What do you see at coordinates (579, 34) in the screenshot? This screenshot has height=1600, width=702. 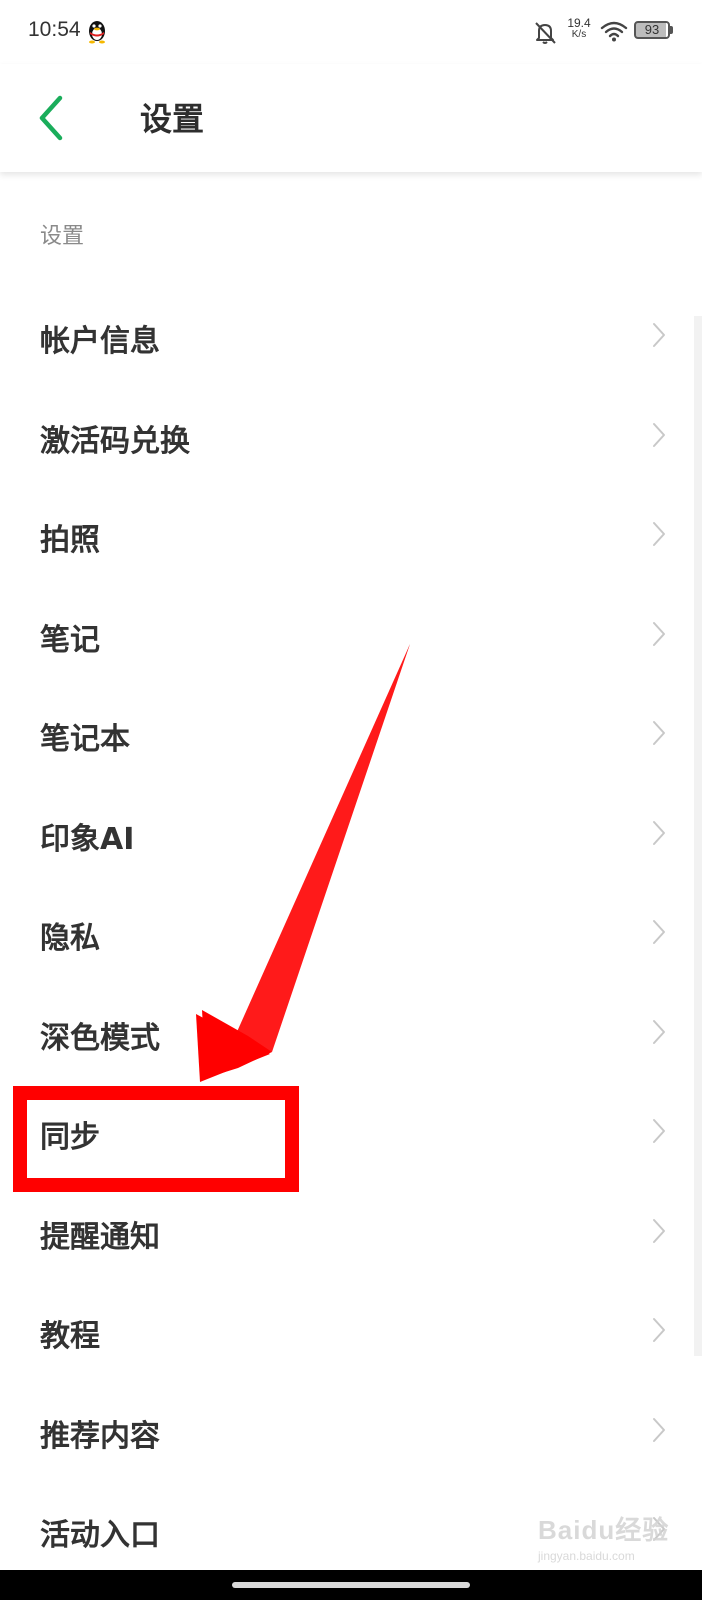 I see `net-speed-unit: K/s` at bounding box center [579, 34].